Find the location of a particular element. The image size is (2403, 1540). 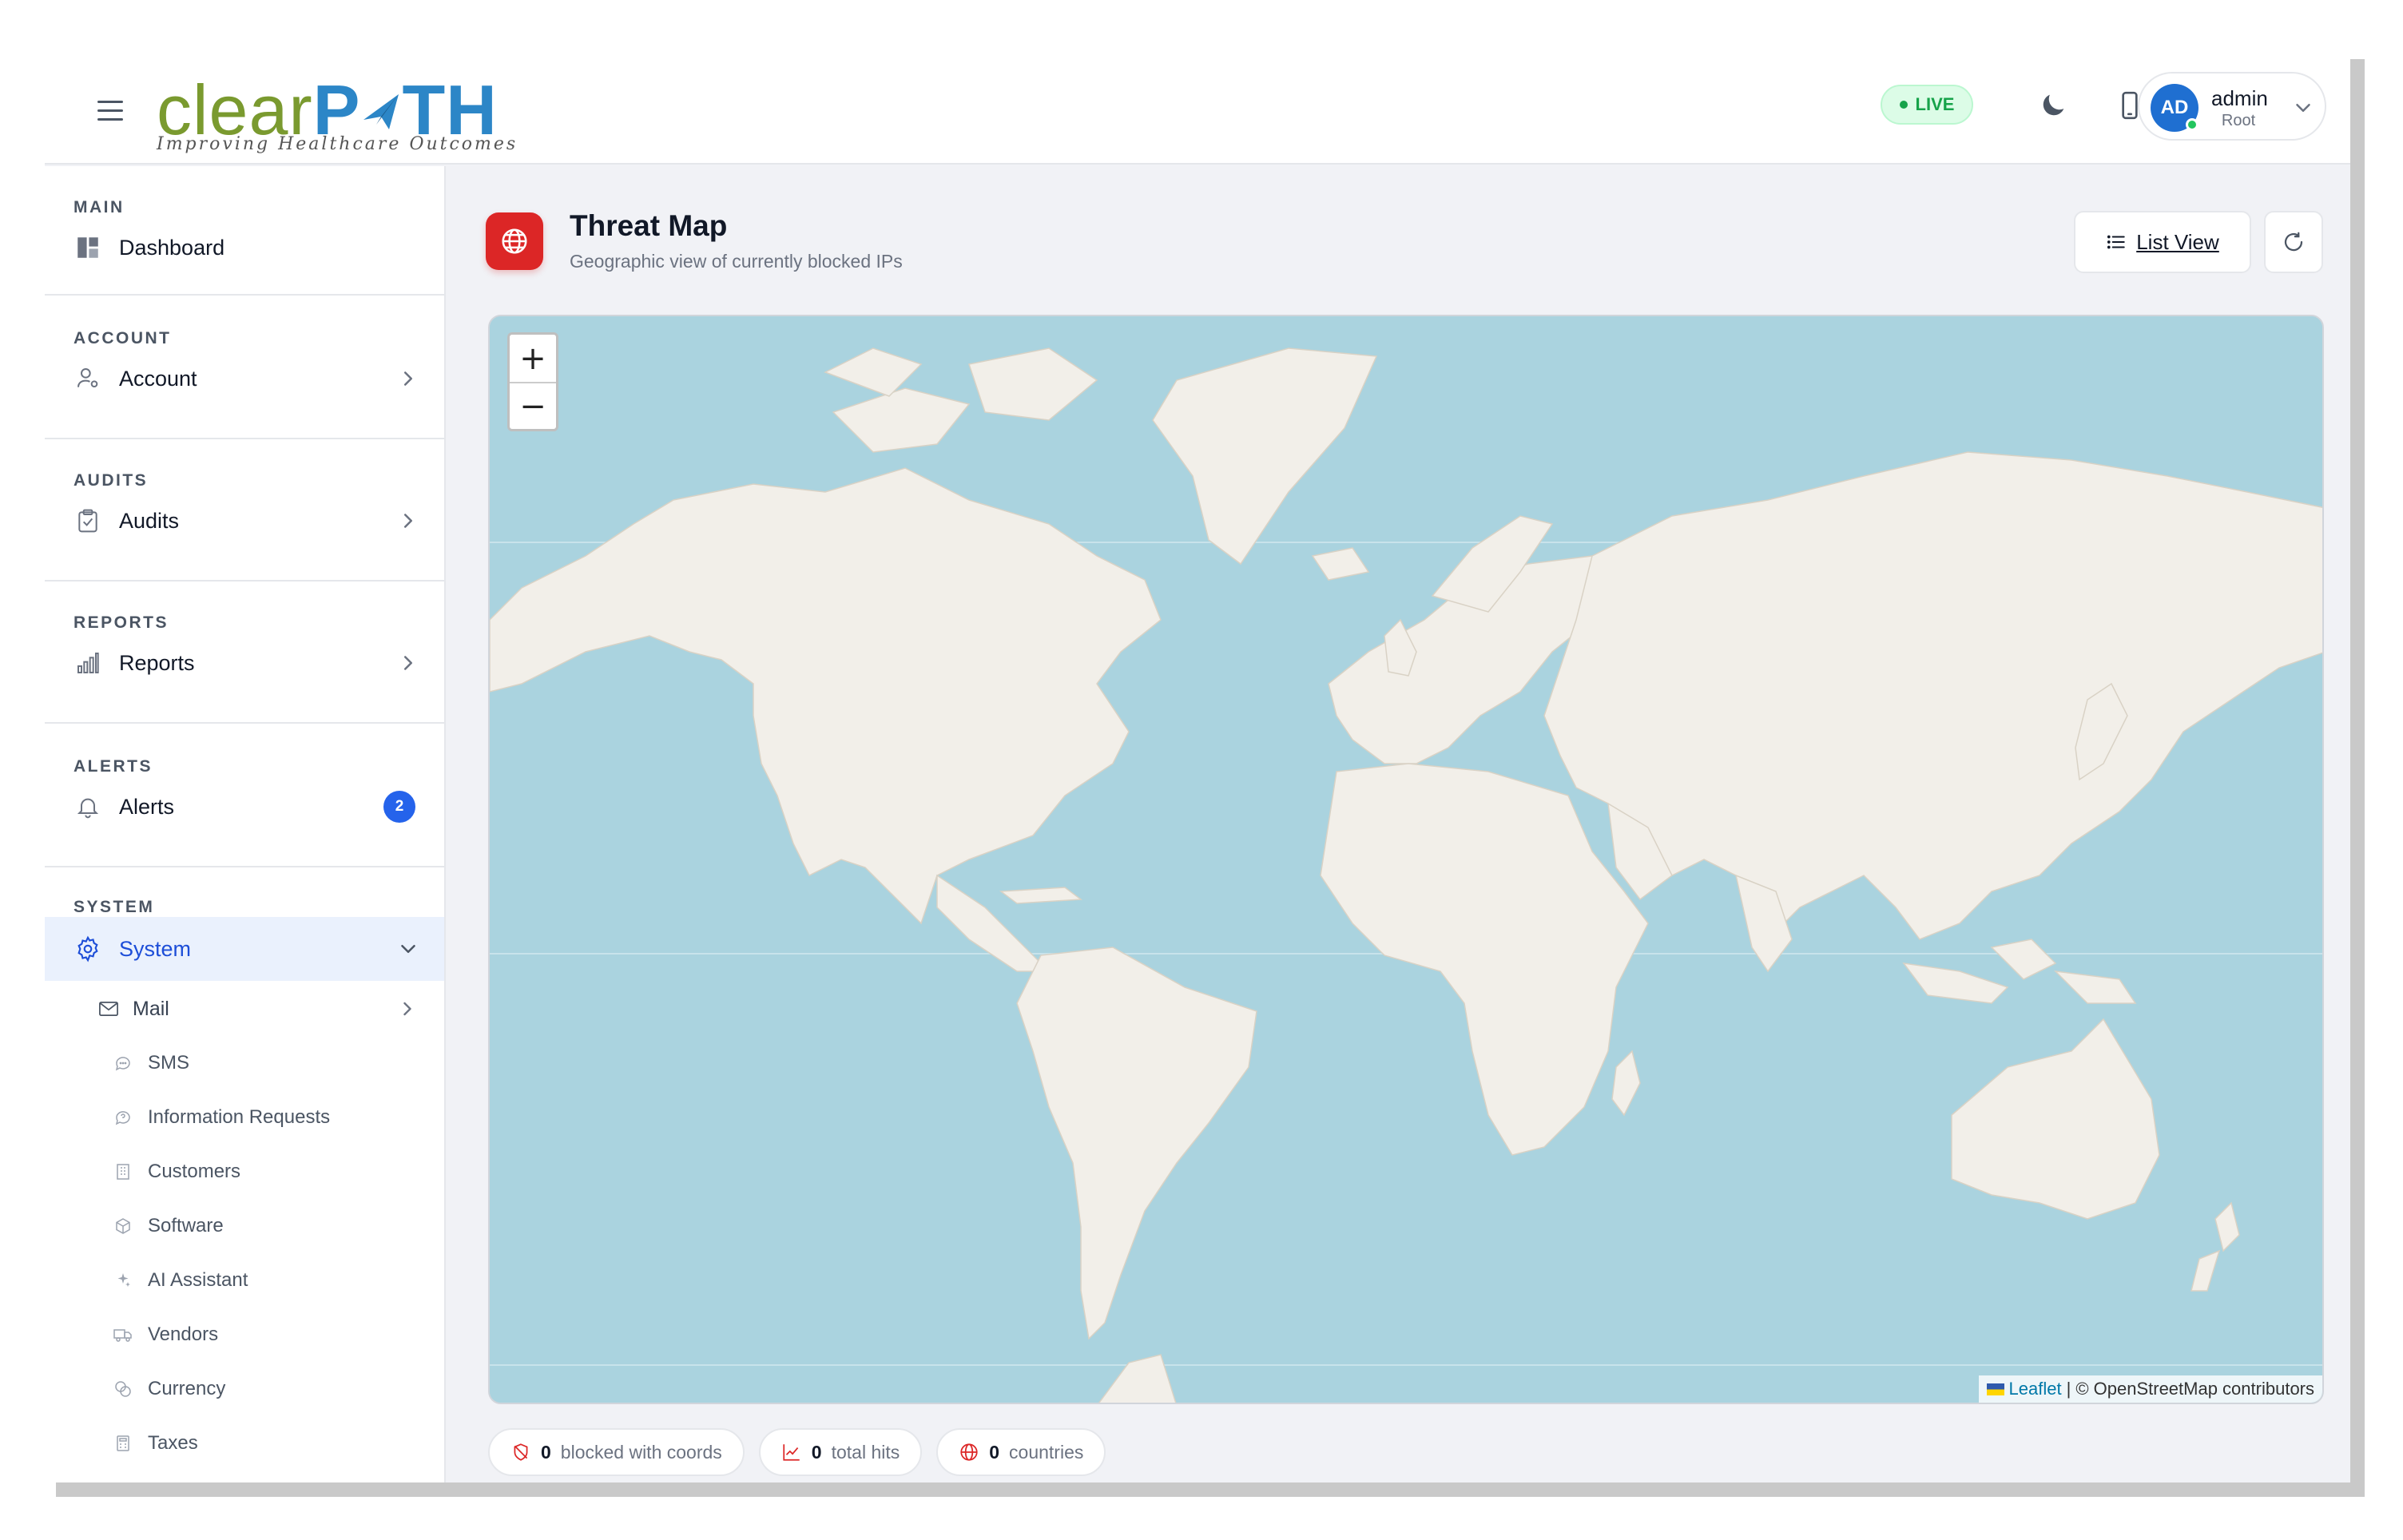

user-settings-icon is located at coordinates (87, 378).